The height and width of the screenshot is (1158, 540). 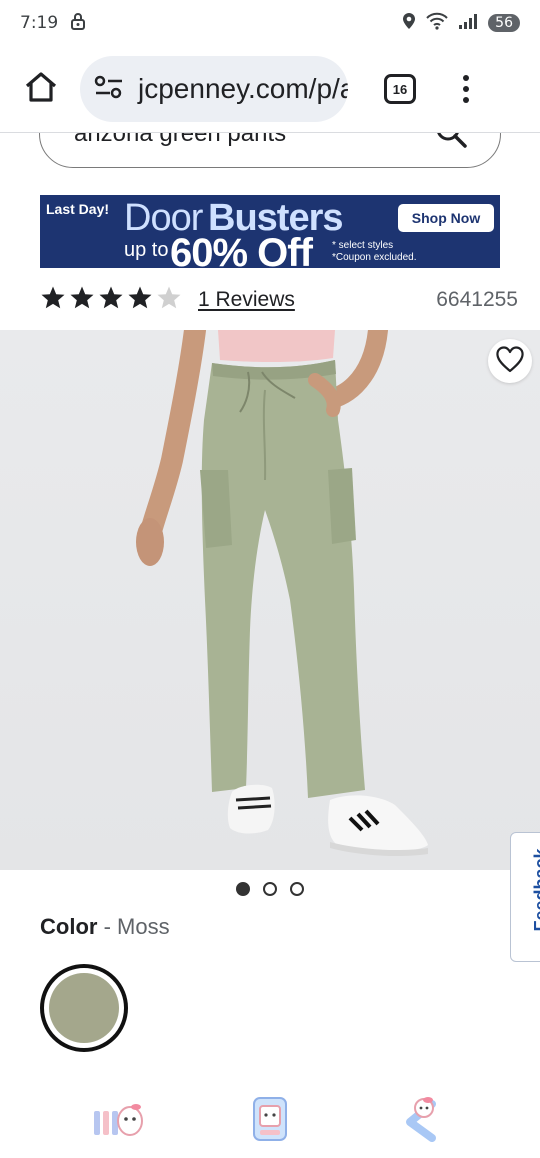 What do you see at coordinates (525, 897) in the screenshot?
I see `feedback-tab: Feedback` at bounding box center [525, 897].